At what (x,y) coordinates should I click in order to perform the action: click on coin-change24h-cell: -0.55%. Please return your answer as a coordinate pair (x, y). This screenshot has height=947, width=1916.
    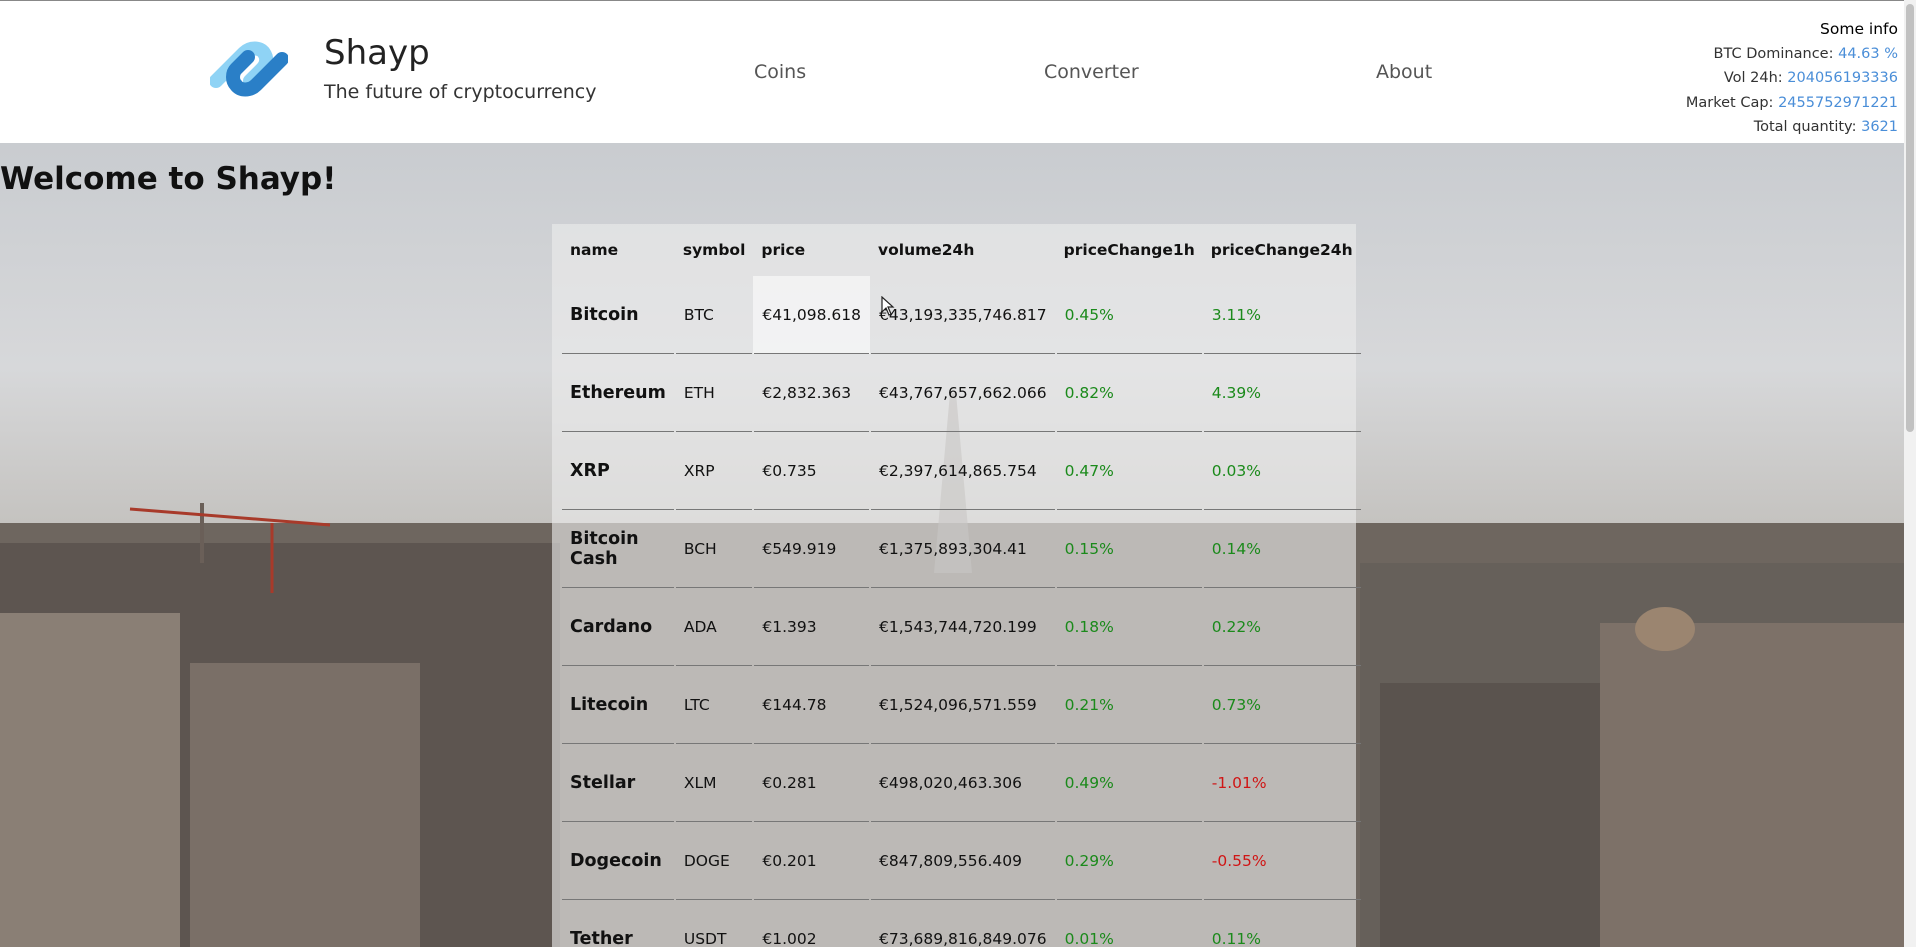
    Looking at the image, I should click on (1281, 860).